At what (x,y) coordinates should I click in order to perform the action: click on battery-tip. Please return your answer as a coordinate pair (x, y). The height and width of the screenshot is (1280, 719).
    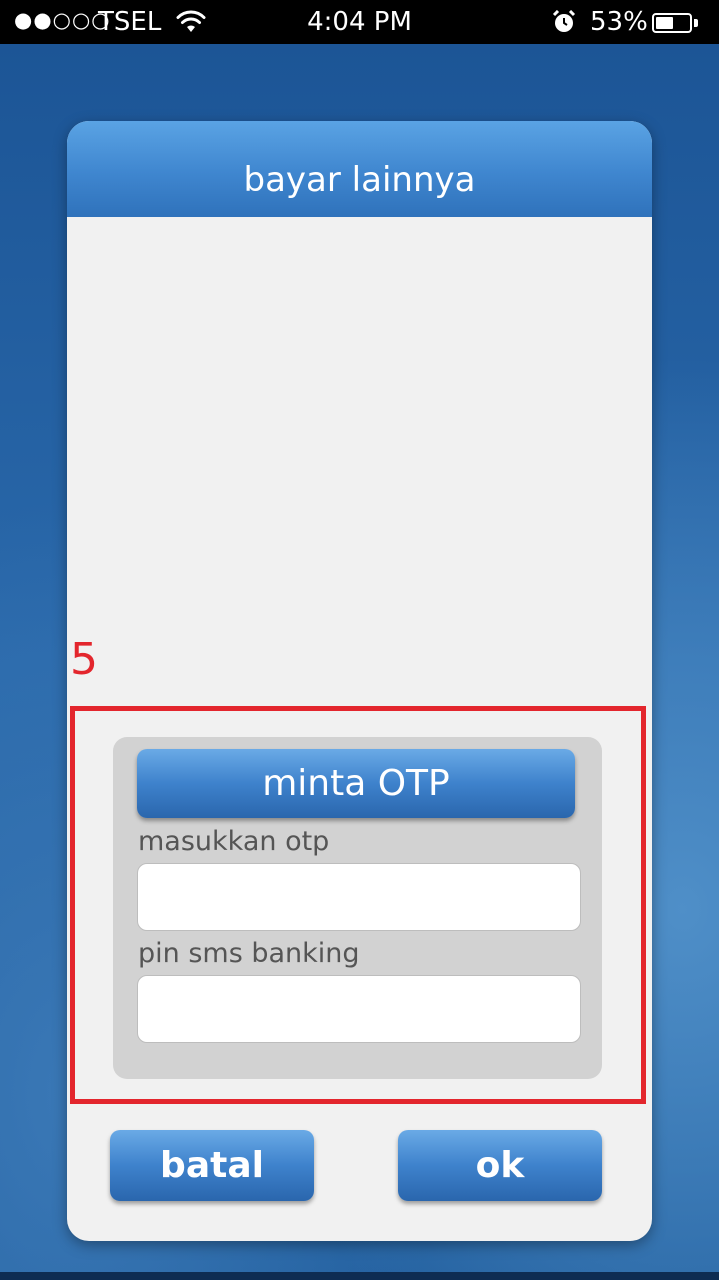
    Looking at the image, I should click on (696, 23).